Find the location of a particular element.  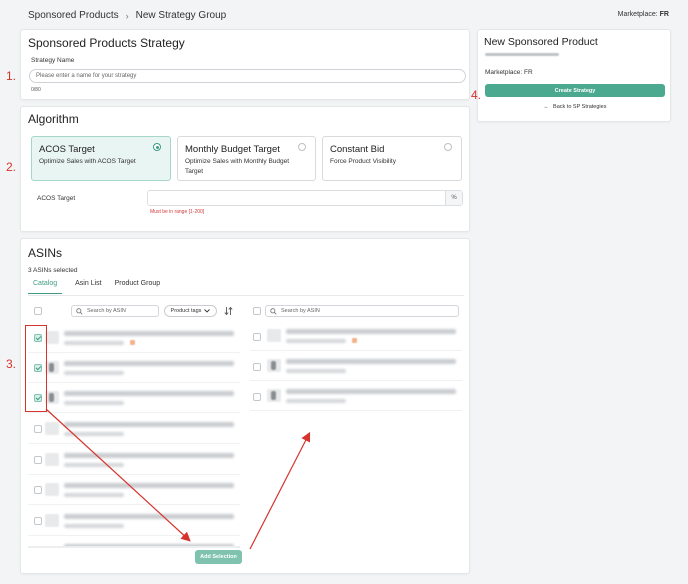

search-icon is located at coordinates (273, 311).